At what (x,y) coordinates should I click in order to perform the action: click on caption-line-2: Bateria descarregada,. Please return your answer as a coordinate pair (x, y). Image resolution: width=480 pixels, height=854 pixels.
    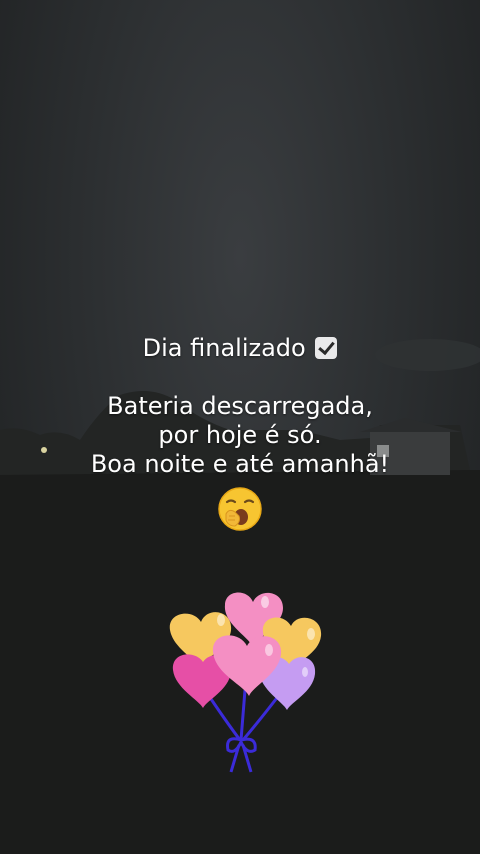
    Looking at the image, I should click on (240, 406).